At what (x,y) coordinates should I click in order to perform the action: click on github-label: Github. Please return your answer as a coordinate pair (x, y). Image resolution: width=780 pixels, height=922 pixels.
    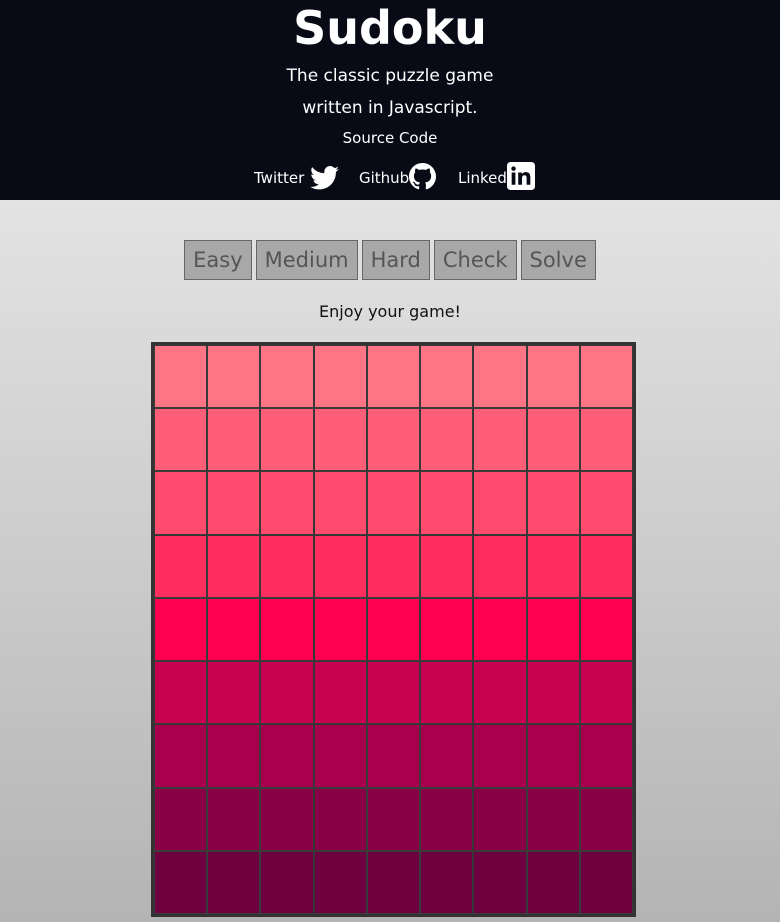
    Looking at the image, I should click on (384, 178).